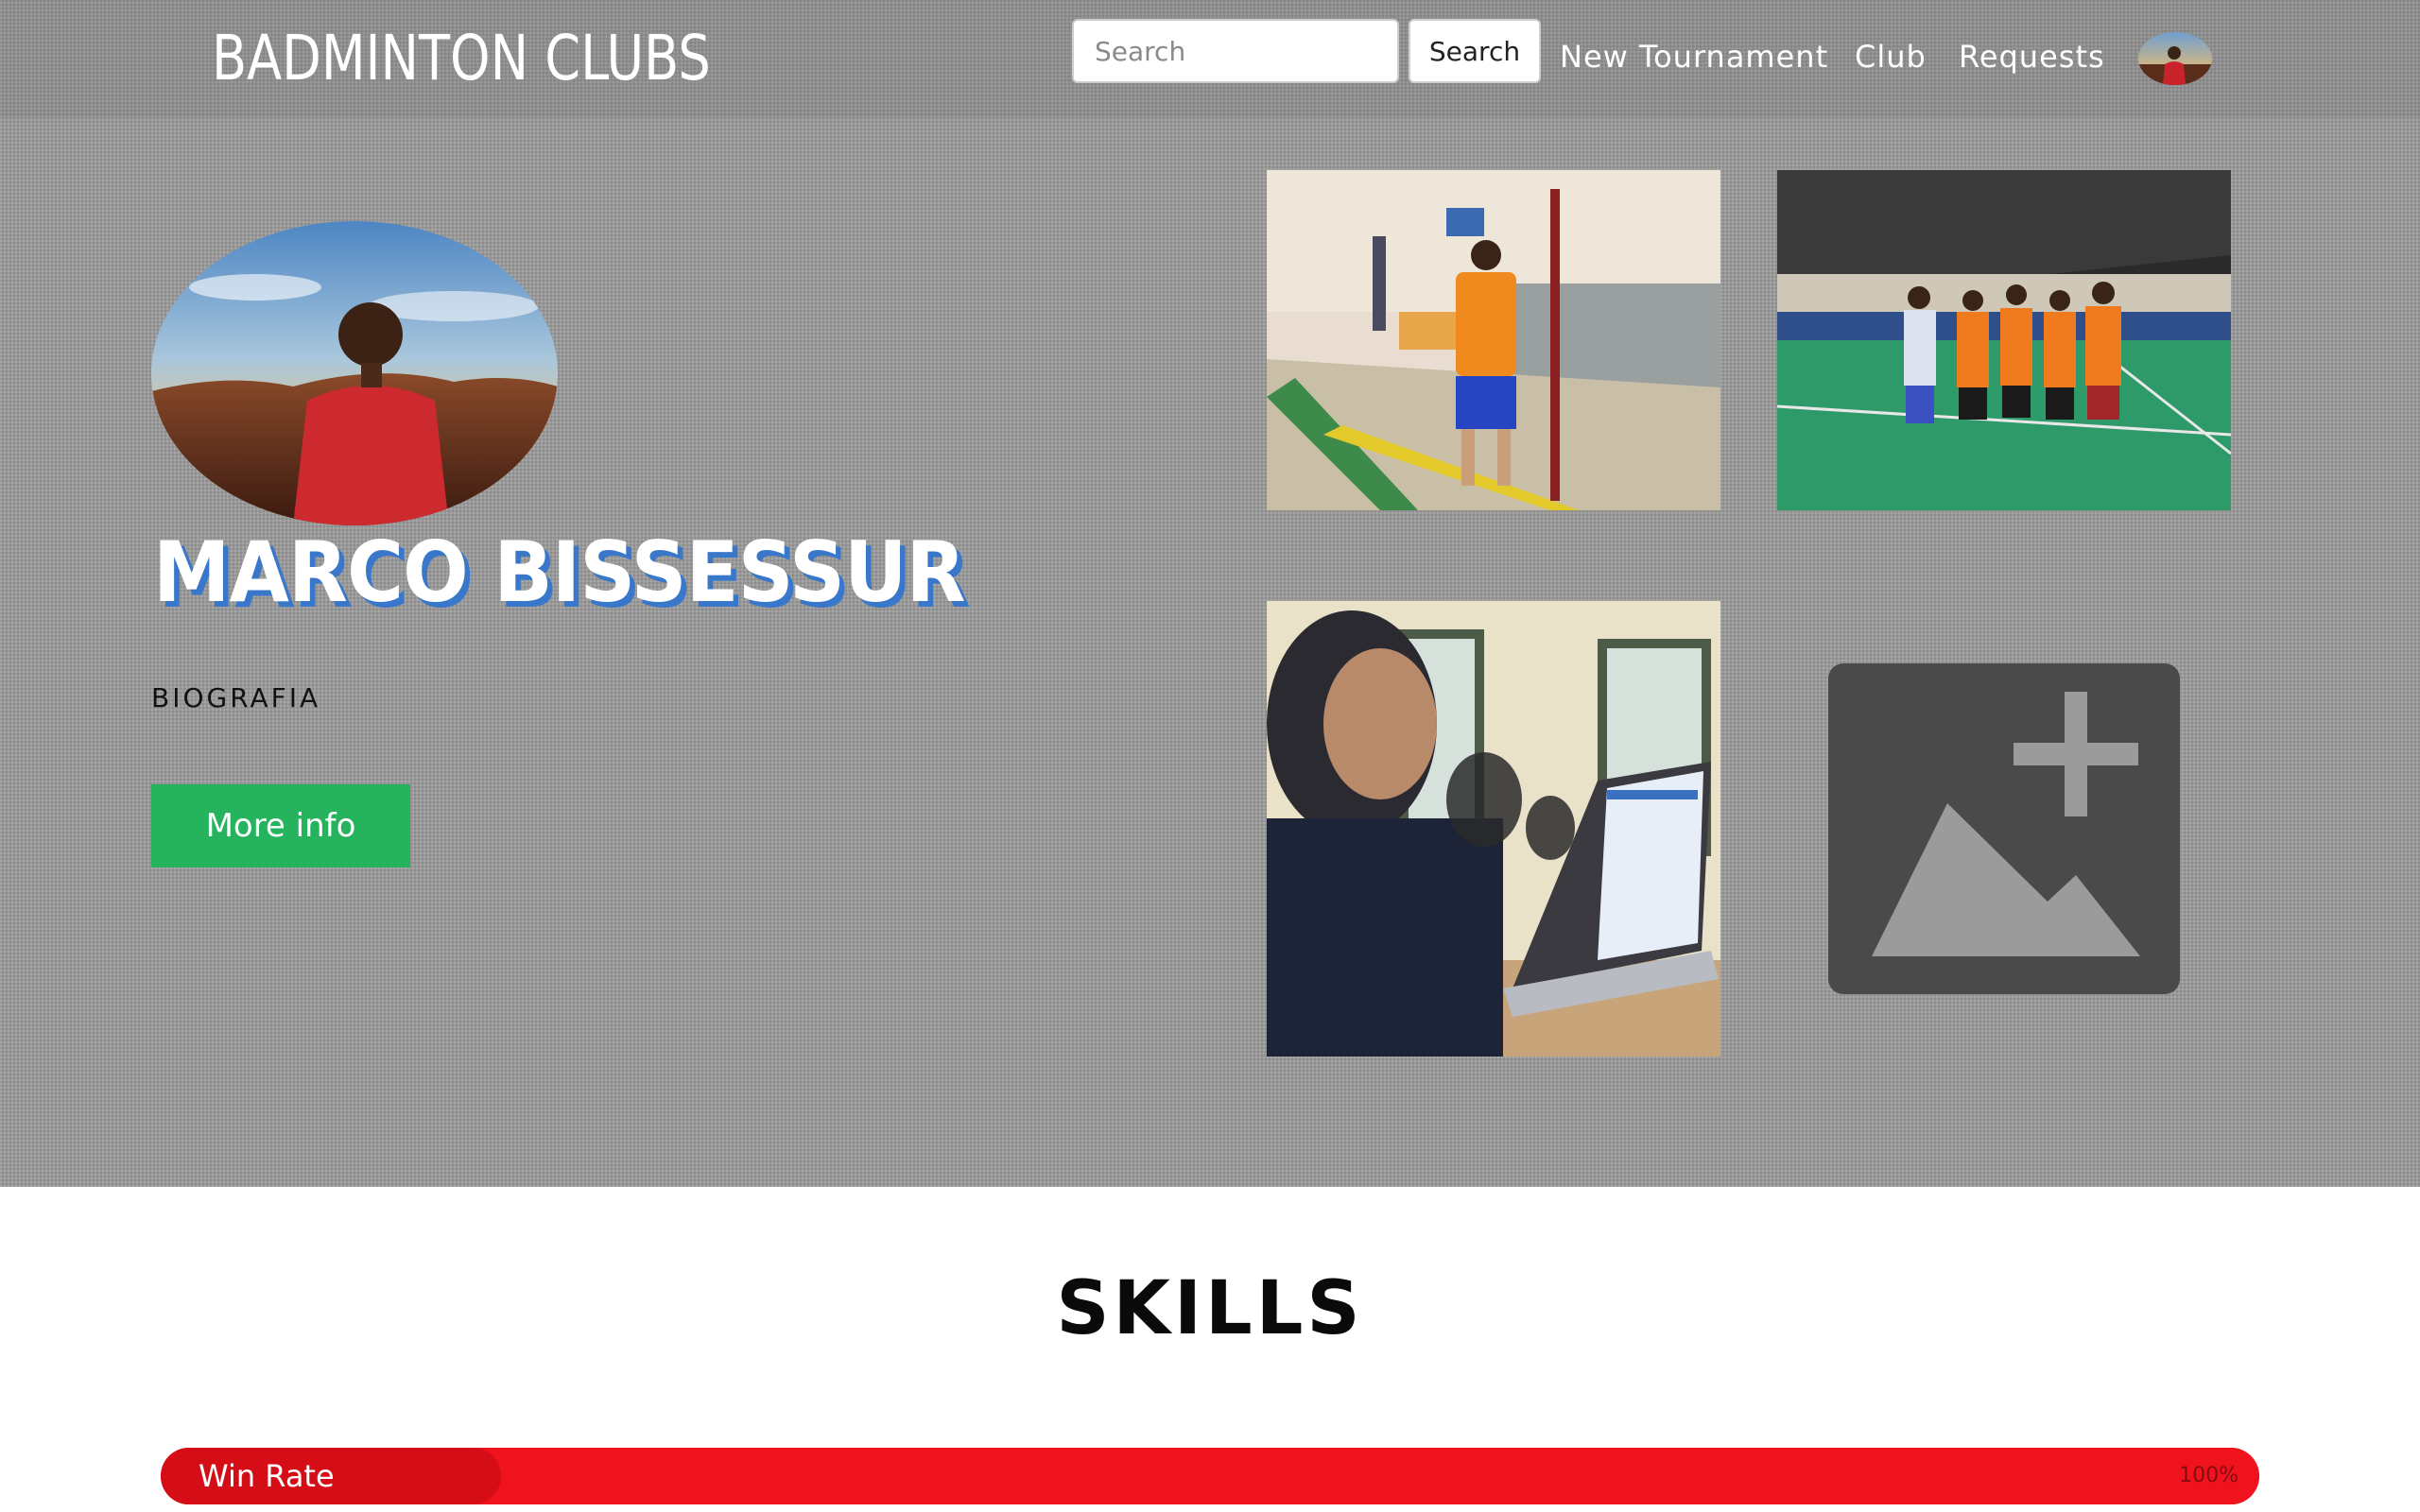 The height and width of the screenshot is (1512, 2420). What do you see at coordinates (2004, 340) in the screenshot?
I see `gallery-photo-team` at bounding box center [2004, 340].